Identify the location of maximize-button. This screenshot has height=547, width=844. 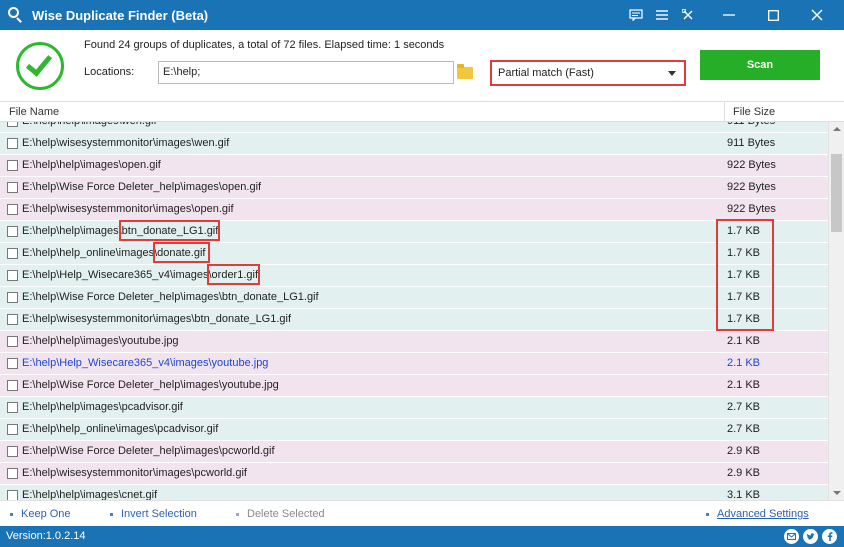
(773, 15).